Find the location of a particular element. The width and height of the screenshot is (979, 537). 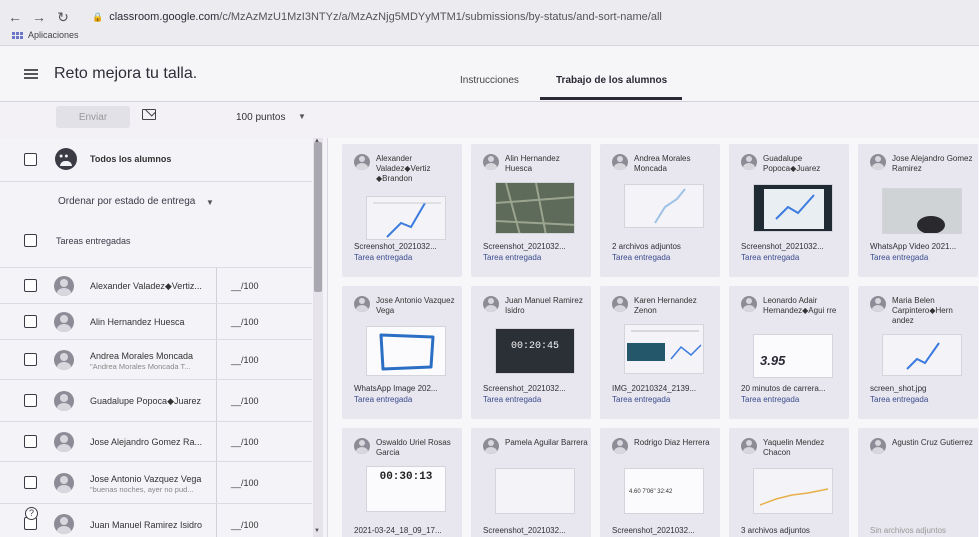

reload-icon: ↻ is located at coordinates (63, 17).